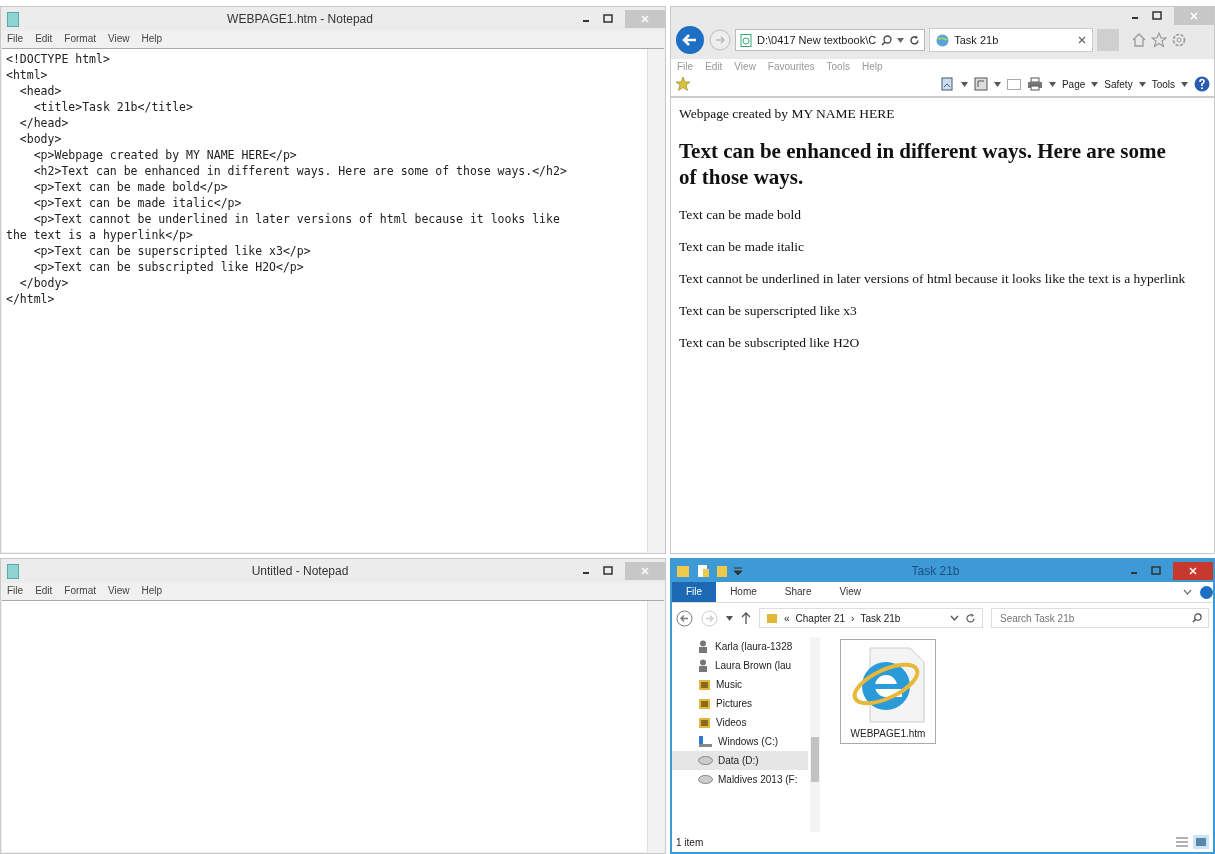  I want to click on browser-tab: Task 21b, so click(1011, 40).